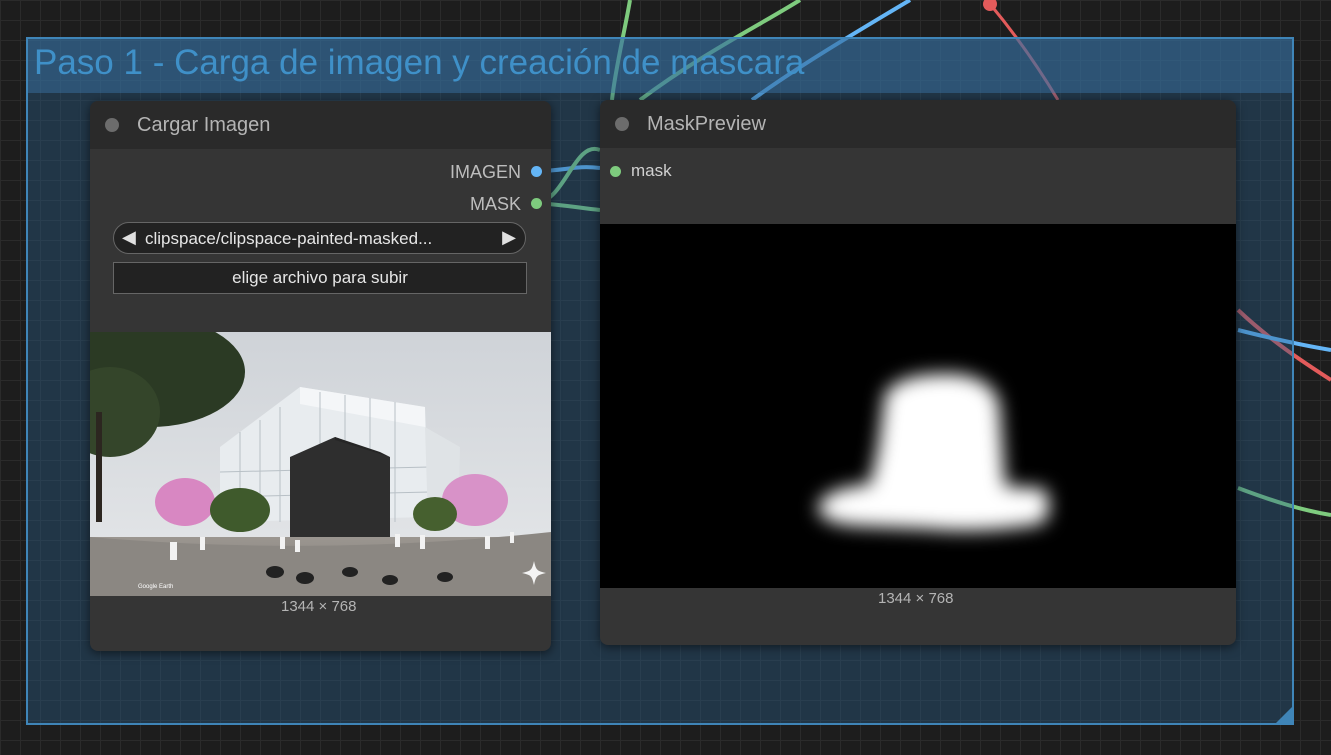 The width and height of the screenshot is (1331, 755). What do you see at coordinates (918, 124) in the screenshot?
I see `node-header: MaskPreview` at bounding box center [918, 124].